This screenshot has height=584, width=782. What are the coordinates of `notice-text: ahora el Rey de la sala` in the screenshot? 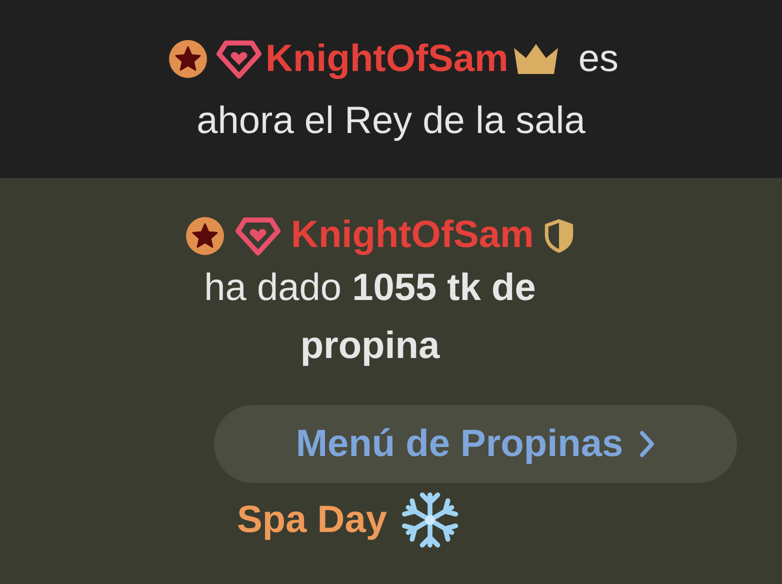 It's located at (391, 121).